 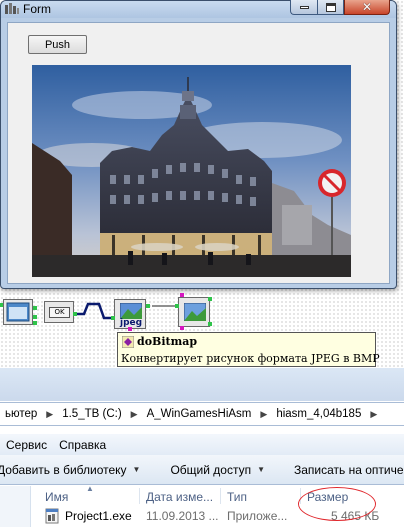 What do you see at coordinates (90, 488) in the screenshot?
I see `sort-arrow-icon: ▲` at bounding box center [90, 488].